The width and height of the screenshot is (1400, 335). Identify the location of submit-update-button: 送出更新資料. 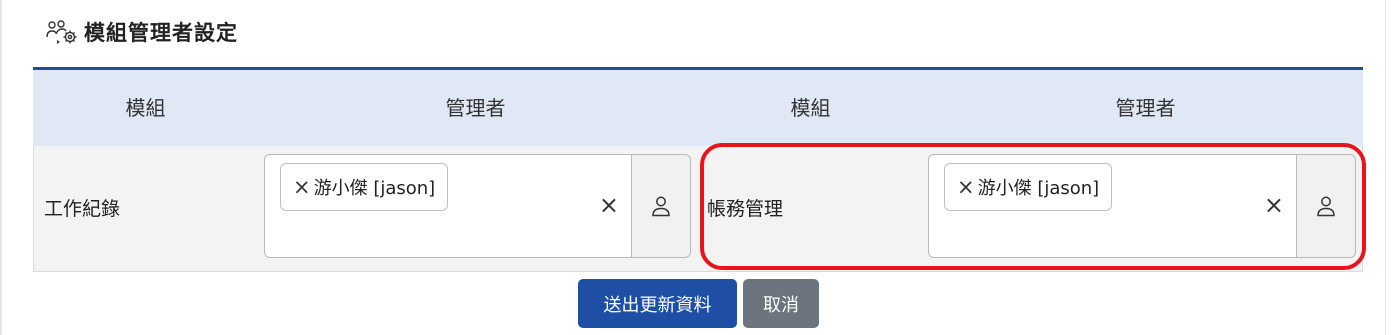
(657, 303).